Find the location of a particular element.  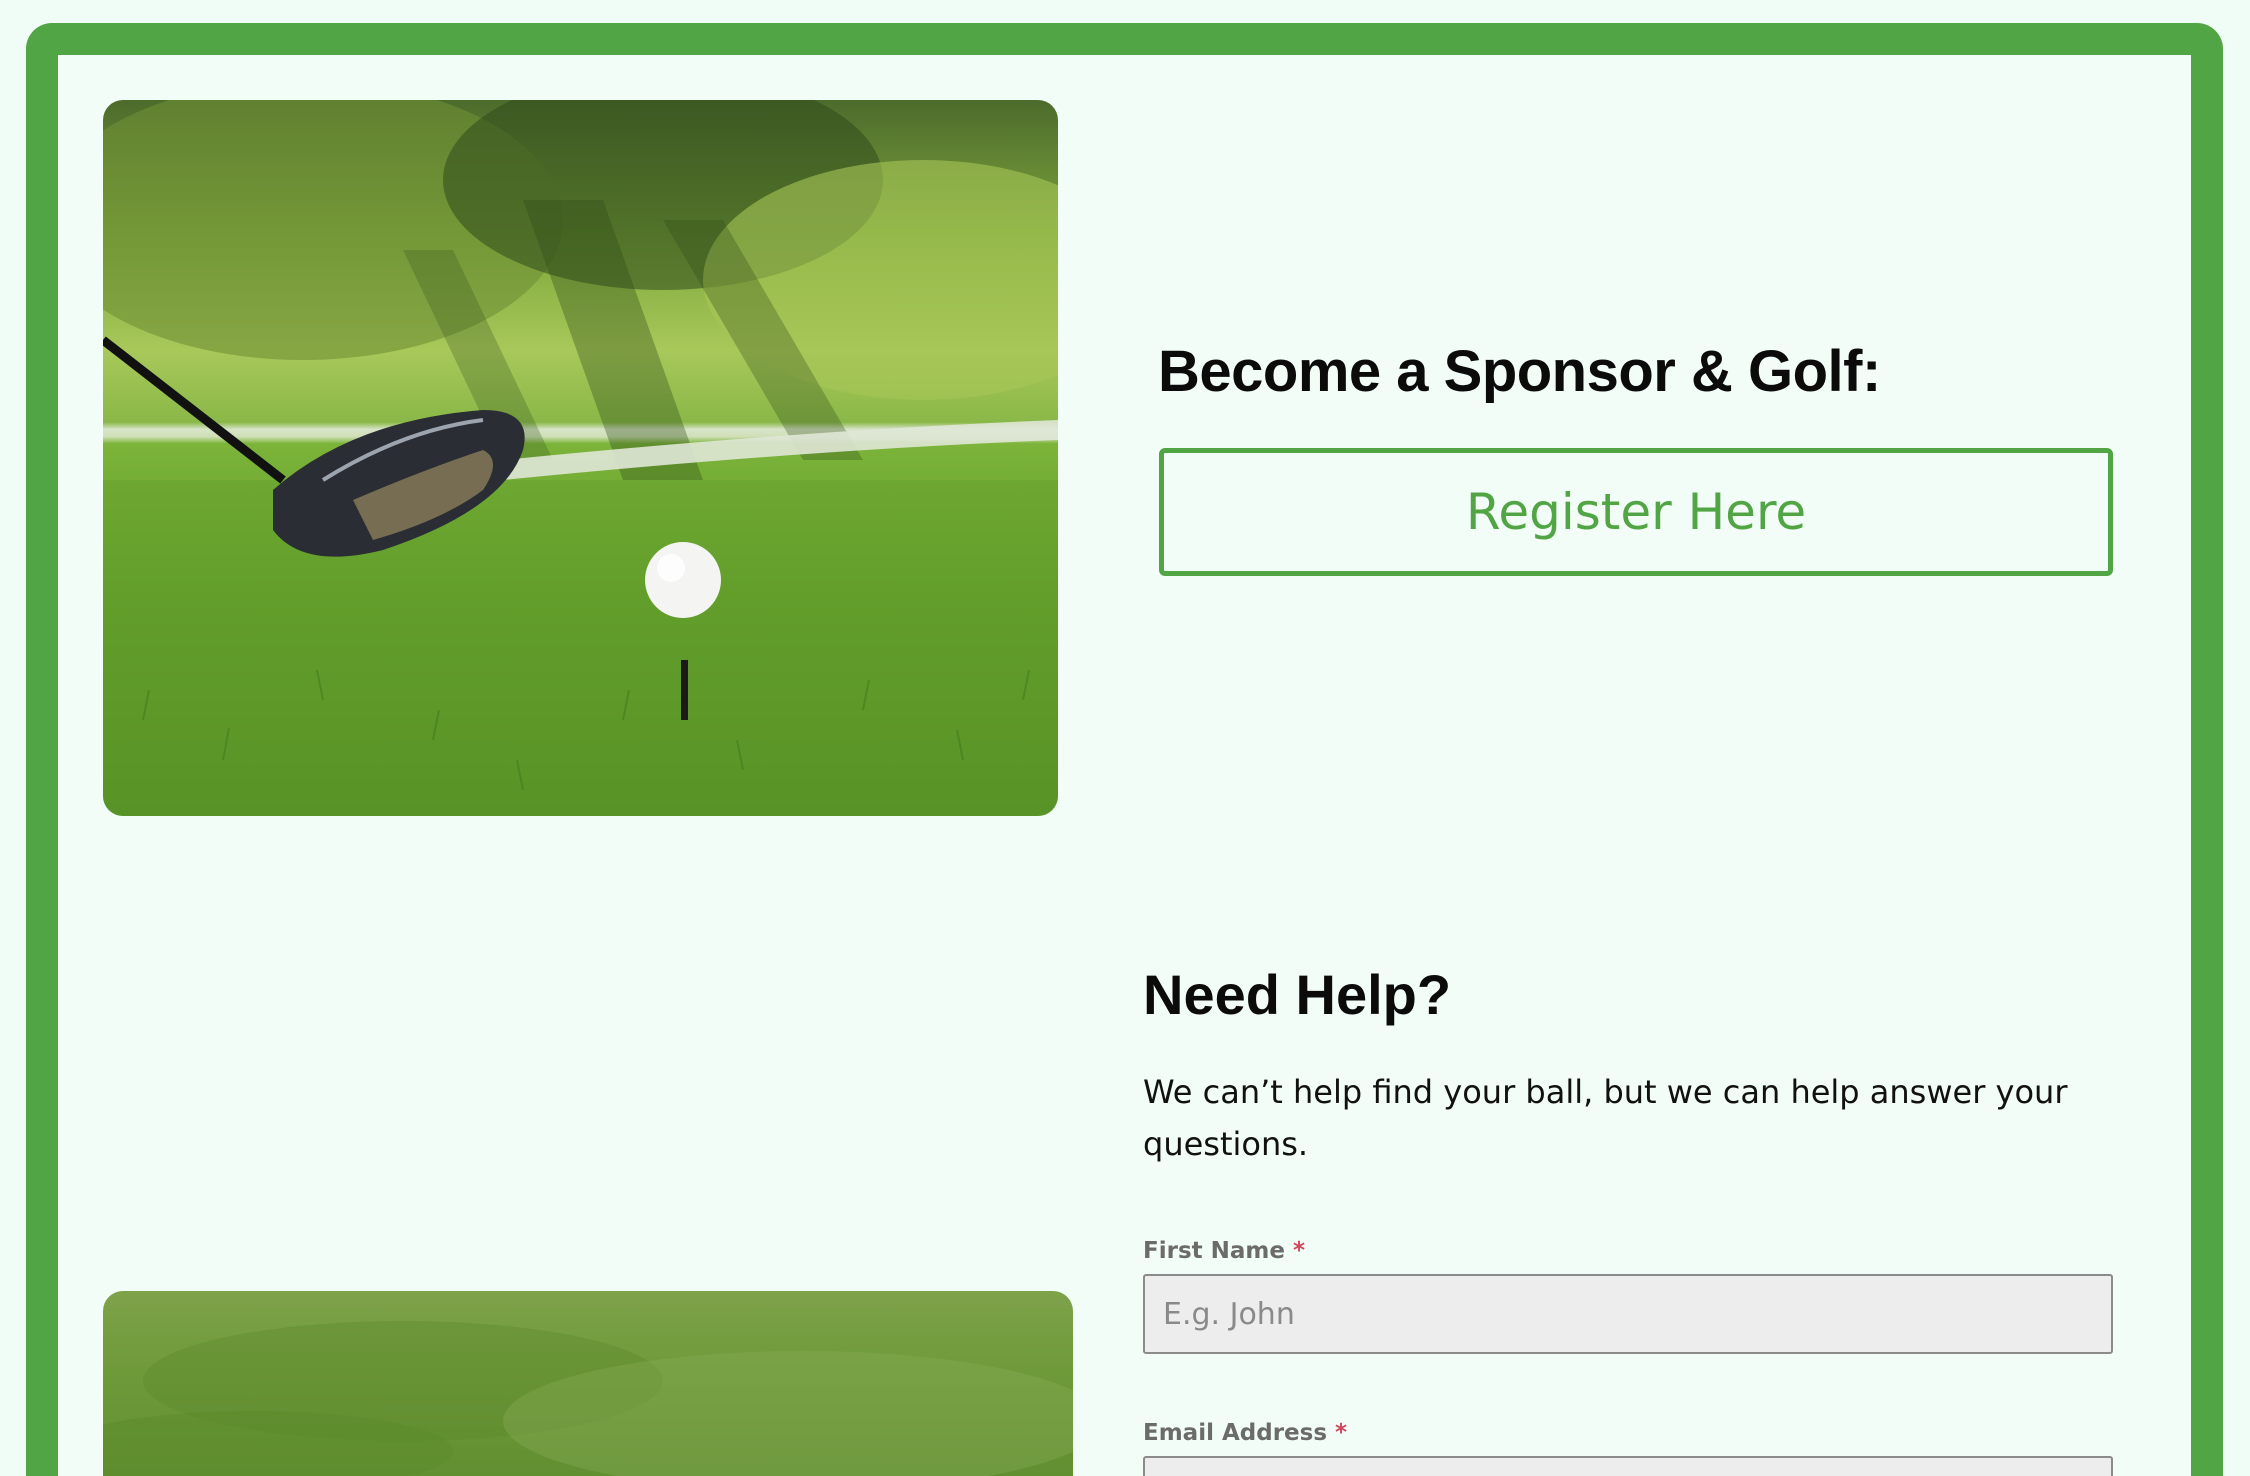

email-label: Email Address * is located at coordinates (1245, 1433).